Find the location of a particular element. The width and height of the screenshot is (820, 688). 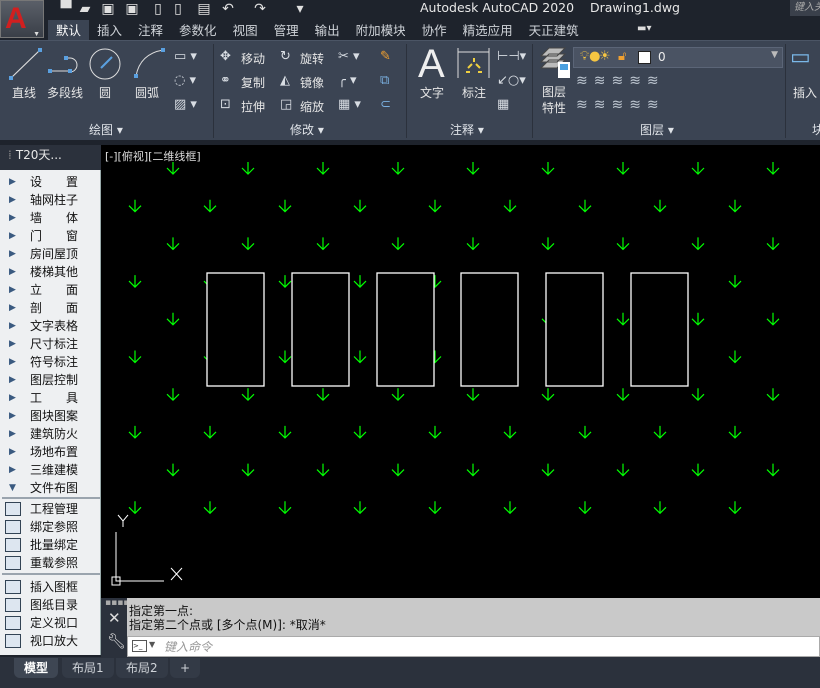

customize-icon: ▾ is located at coordinates (300, 9).